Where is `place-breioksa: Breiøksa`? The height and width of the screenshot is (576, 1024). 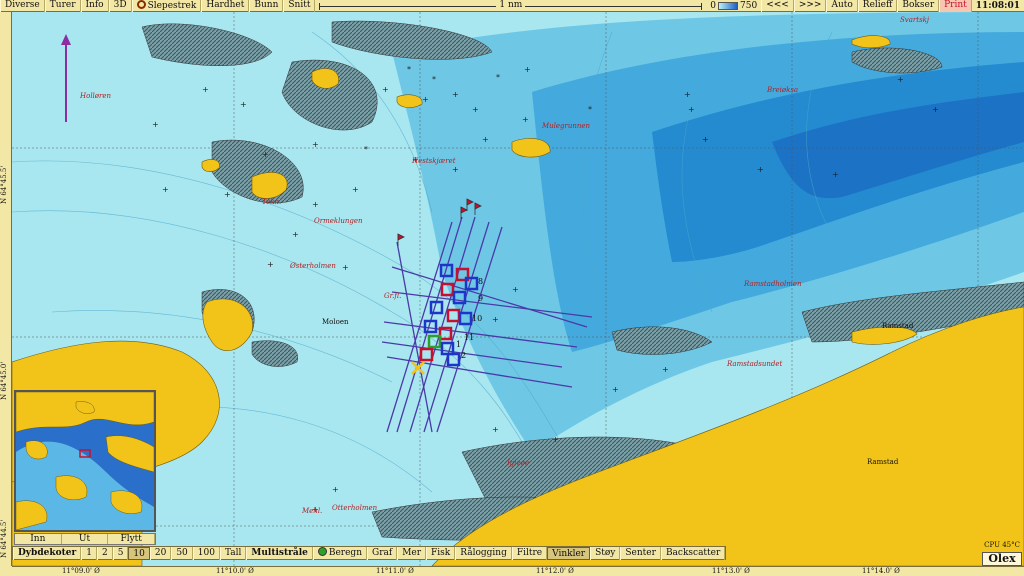 place-breioksa: Breiøksa is located at coordinates (783, 90).